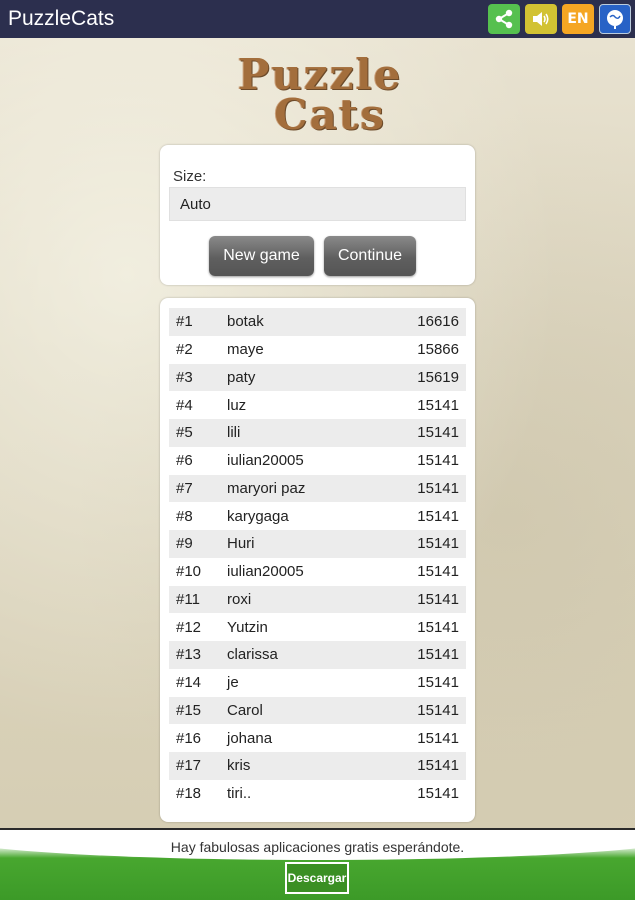  Describe the element at coordinates (438, 350) in the screenshot. I see `score-value: 15866` at that location.